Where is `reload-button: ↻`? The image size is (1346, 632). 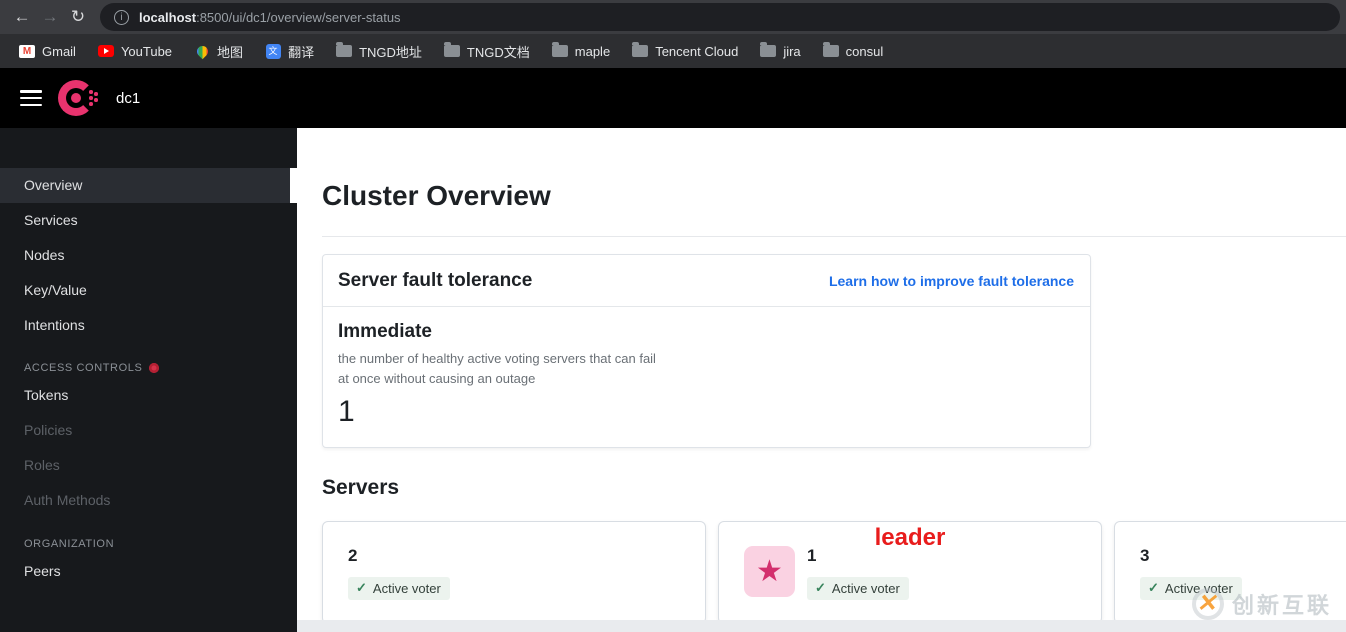
reload-button: ↻ is located at coordinates (78, 17).